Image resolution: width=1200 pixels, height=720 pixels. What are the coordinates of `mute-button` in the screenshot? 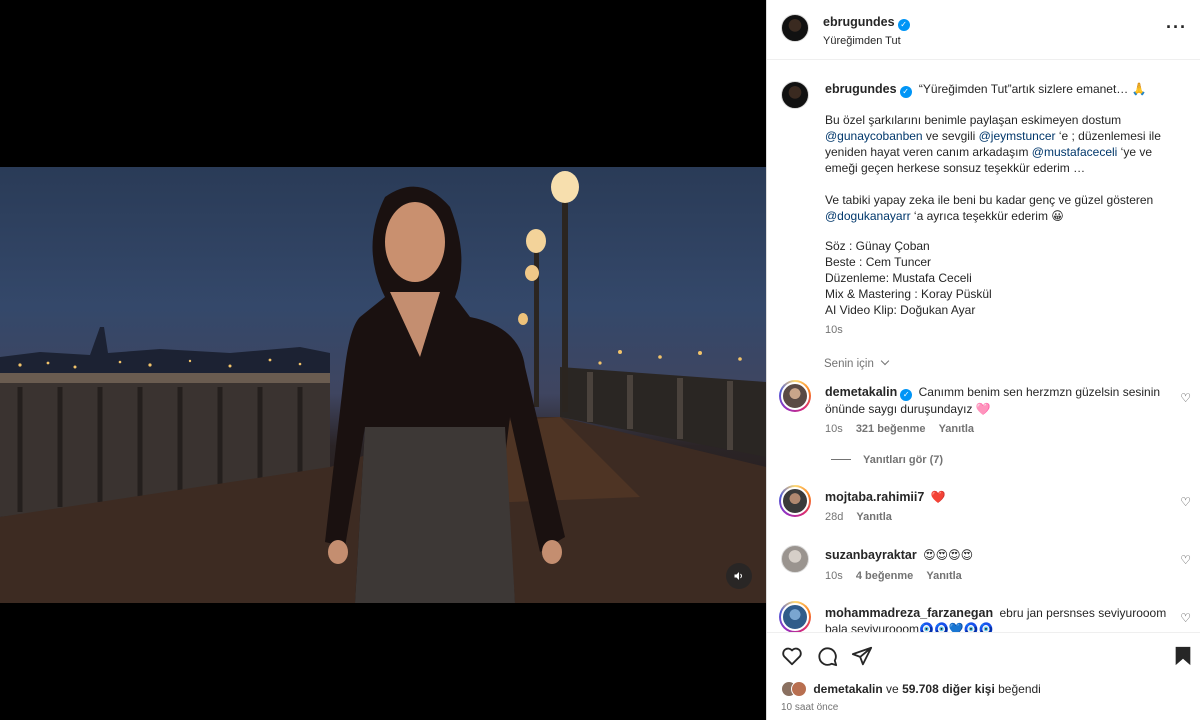 It's located at (739, 576).